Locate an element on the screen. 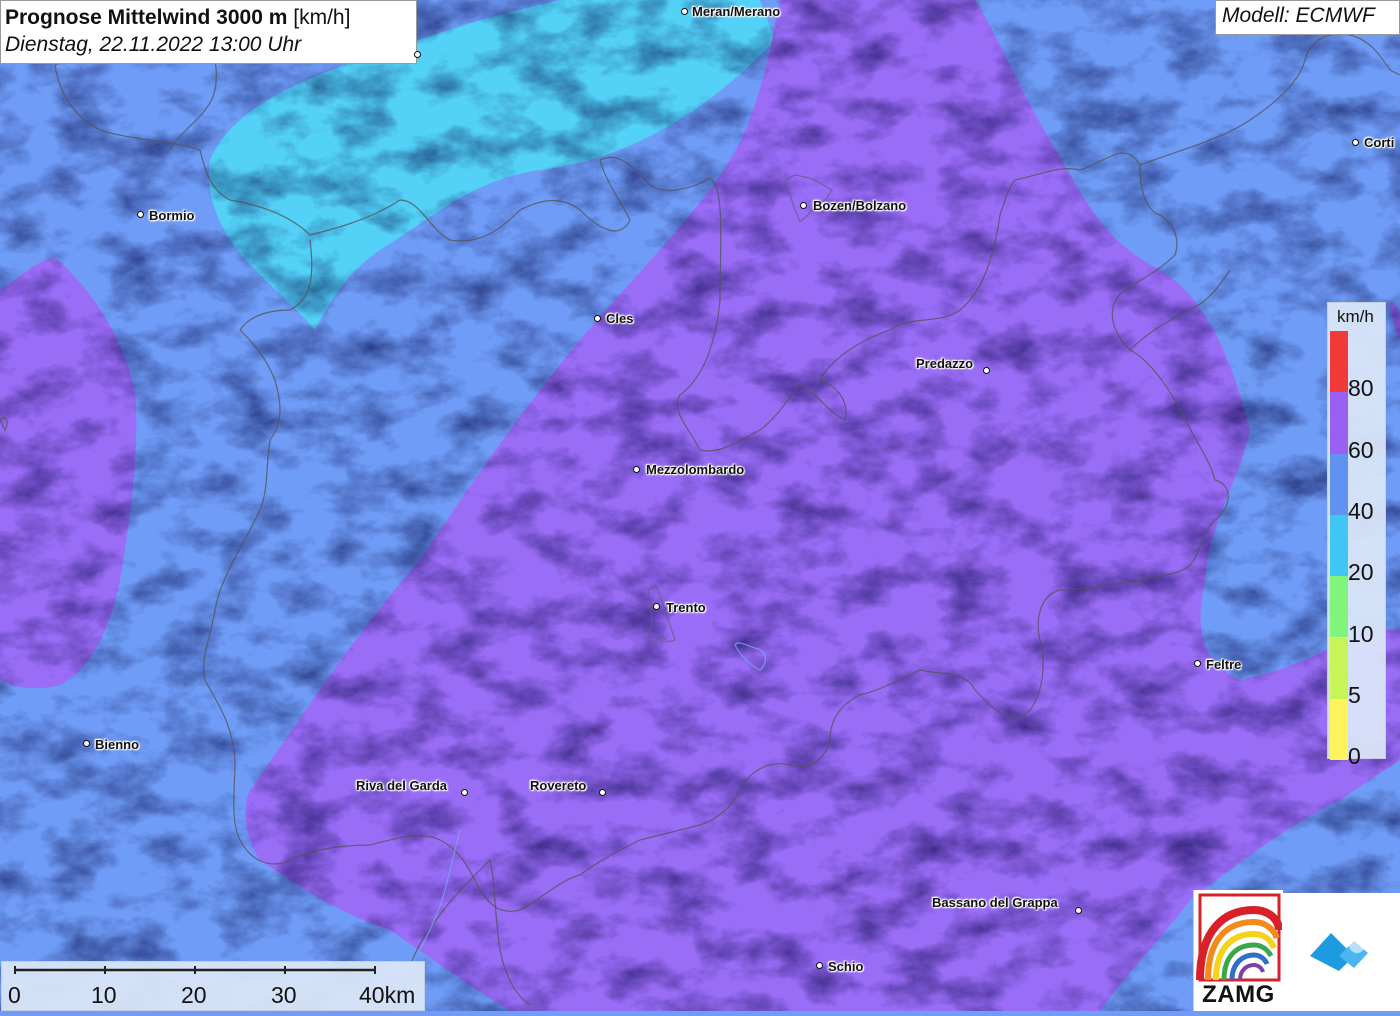 The image size is (1400, 1016). model-label: Modell: ECMWF is located at coordinates (1307, 17).